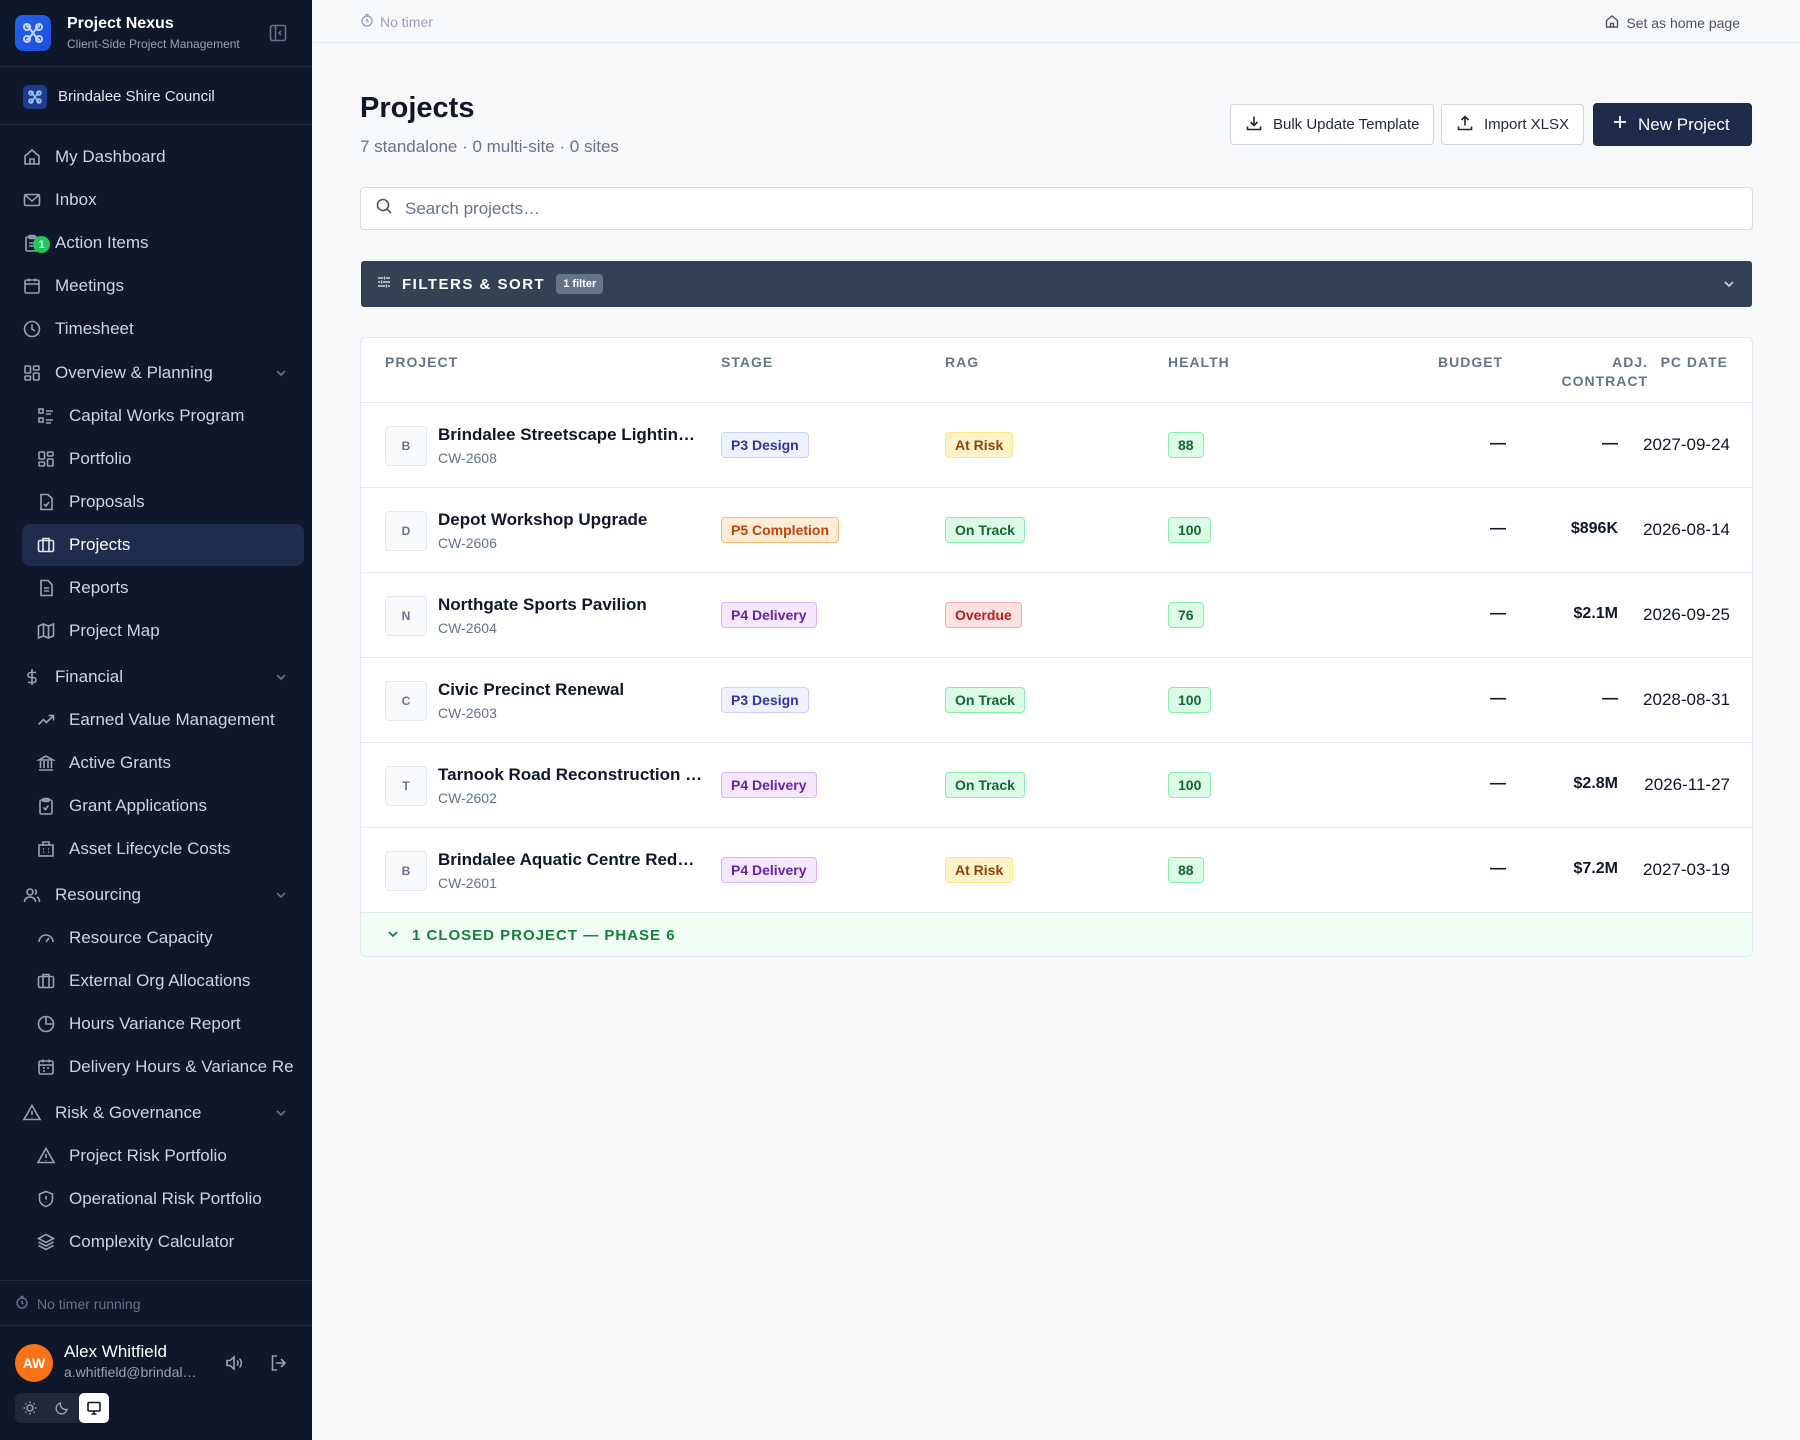 The image size is (1800, 1440). I want to click on sidebar-item-label: Projects, so click(100, 544).